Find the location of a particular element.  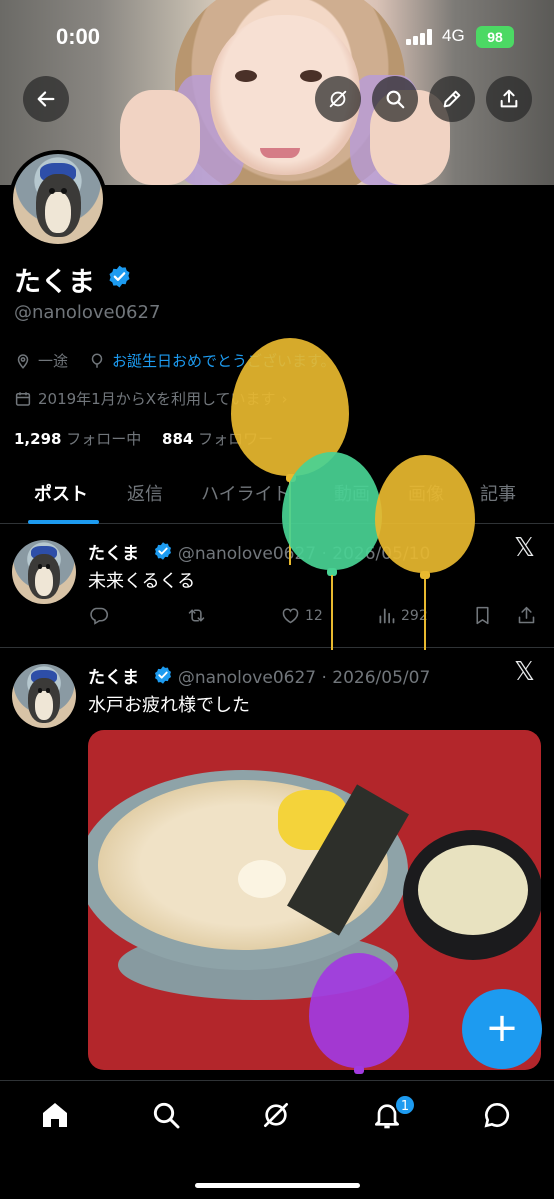

messages-icon is located at coordinates (497, 1115).